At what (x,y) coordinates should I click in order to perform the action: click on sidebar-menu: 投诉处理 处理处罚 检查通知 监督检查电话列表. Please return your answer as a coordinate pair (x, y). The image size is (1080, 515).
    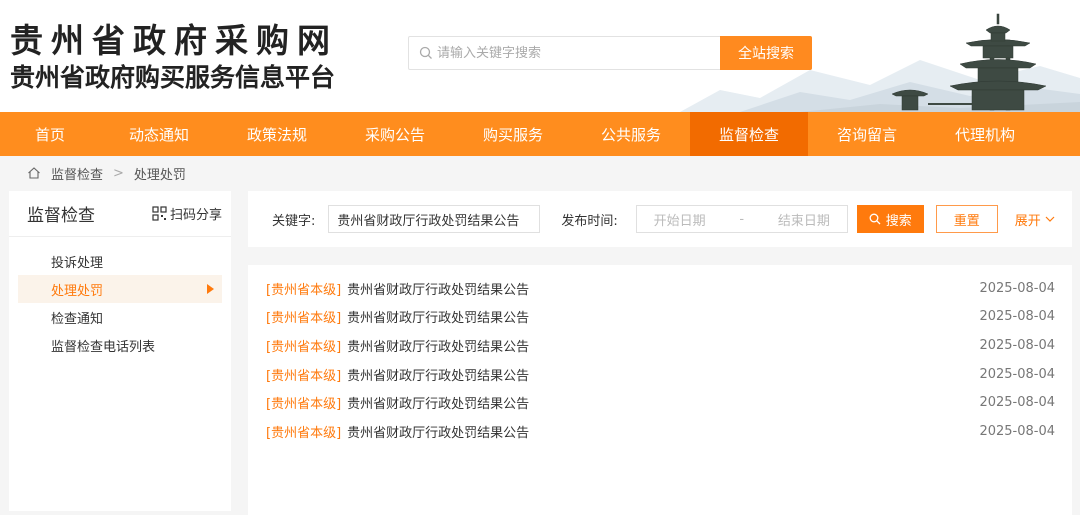
    Looking at the image, I should click on (120, 298).